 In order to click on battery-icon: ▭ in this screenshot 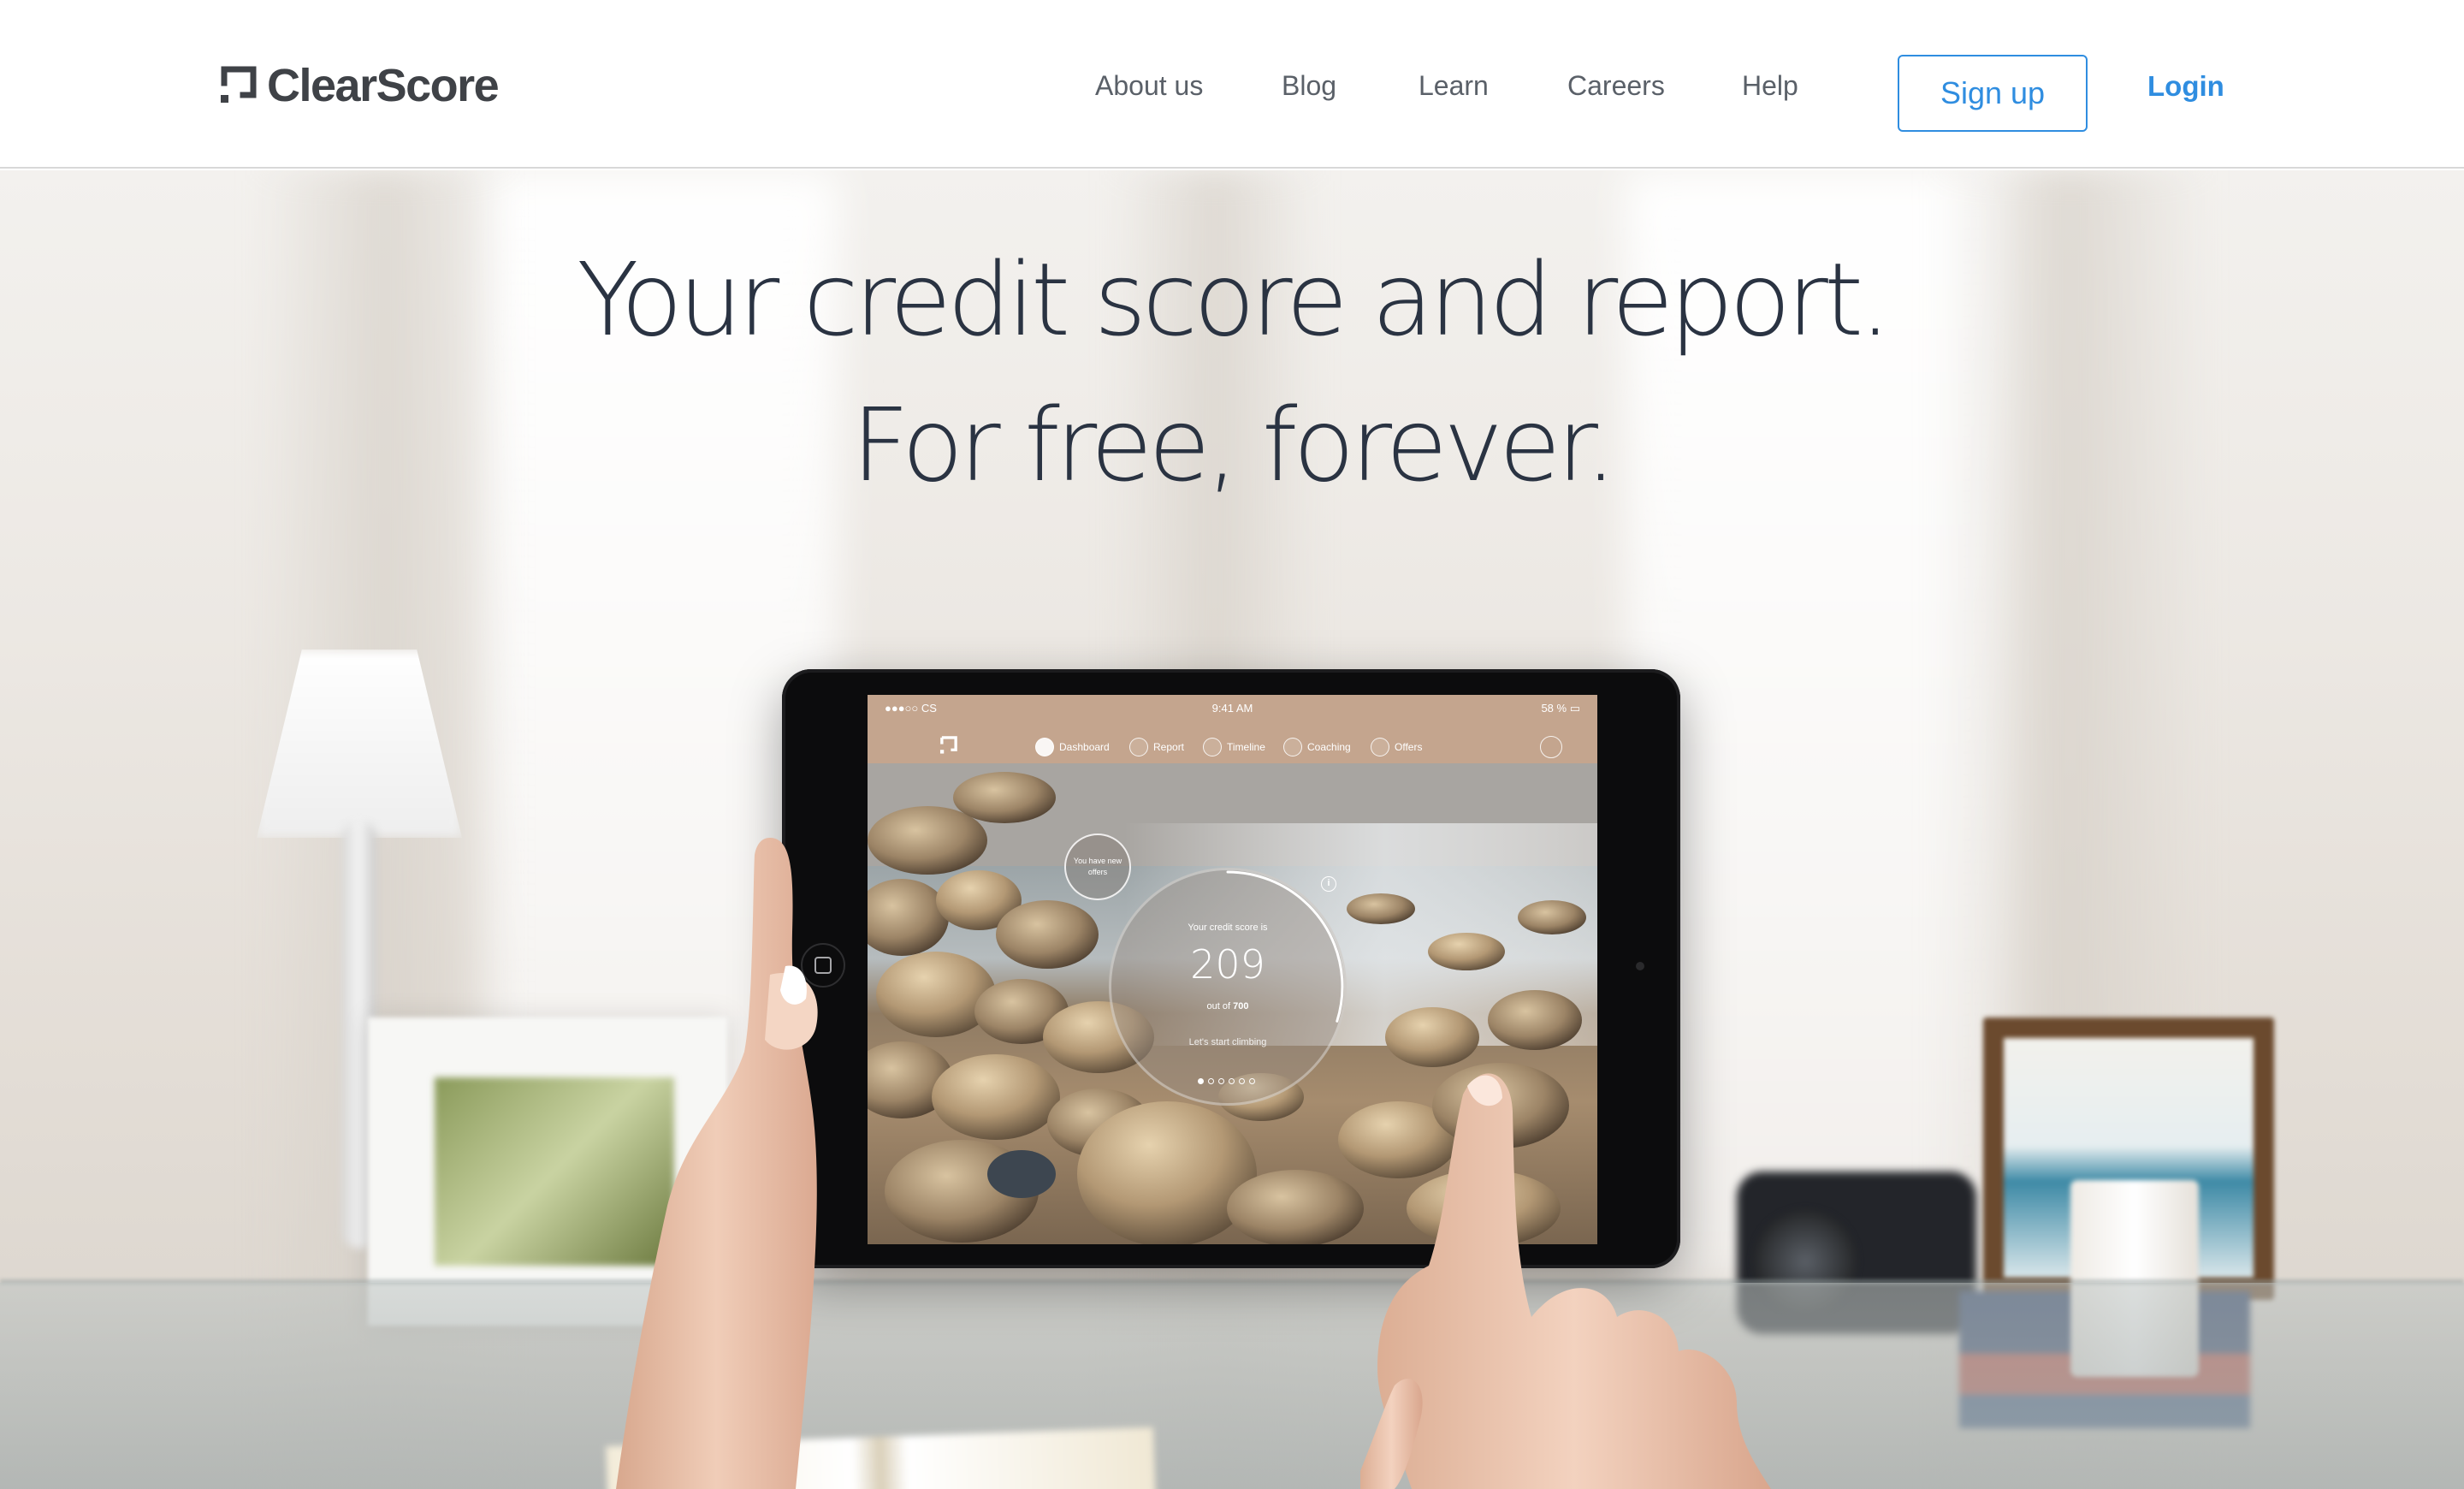, I will do `click(1574, 708)`.